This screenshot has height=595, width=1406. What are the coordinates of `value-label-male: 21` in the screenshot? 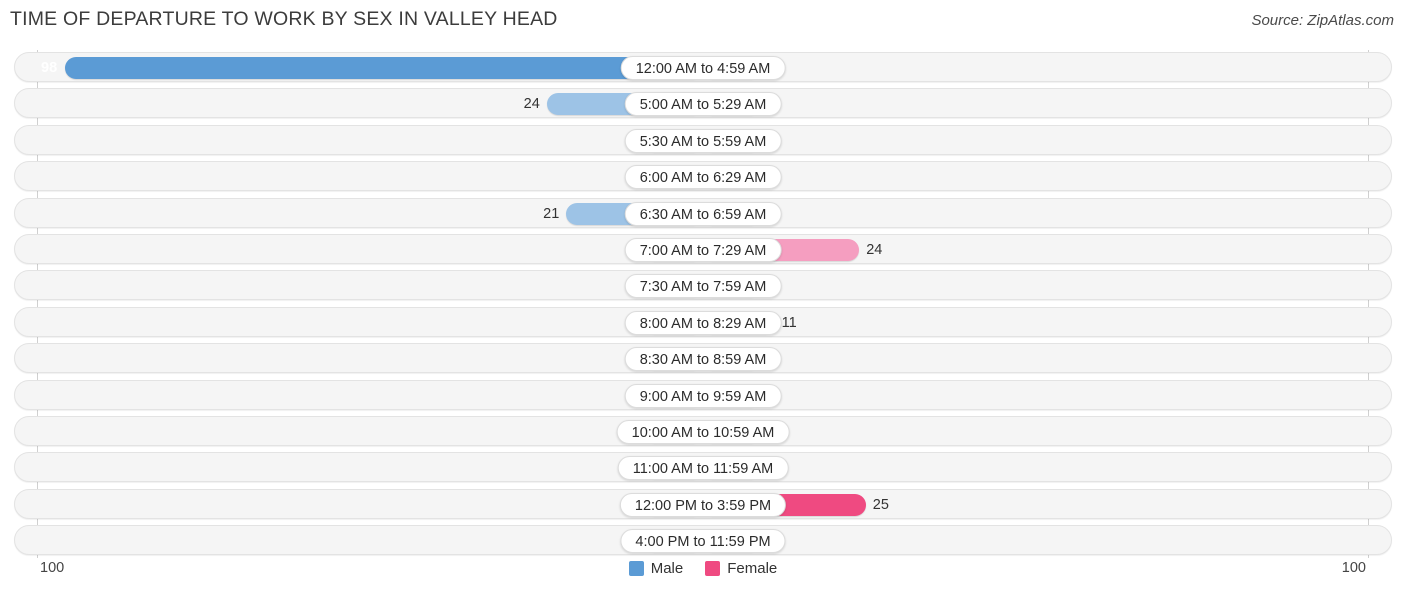 It's located at (551, 213).